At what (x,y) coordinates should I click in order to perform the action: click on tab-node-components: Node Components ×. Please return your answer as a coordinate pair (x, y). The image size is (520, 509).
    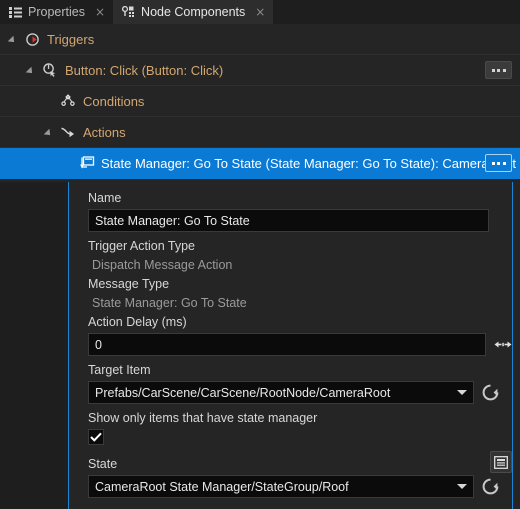
    Looking at the image, I should click on (193, 12).